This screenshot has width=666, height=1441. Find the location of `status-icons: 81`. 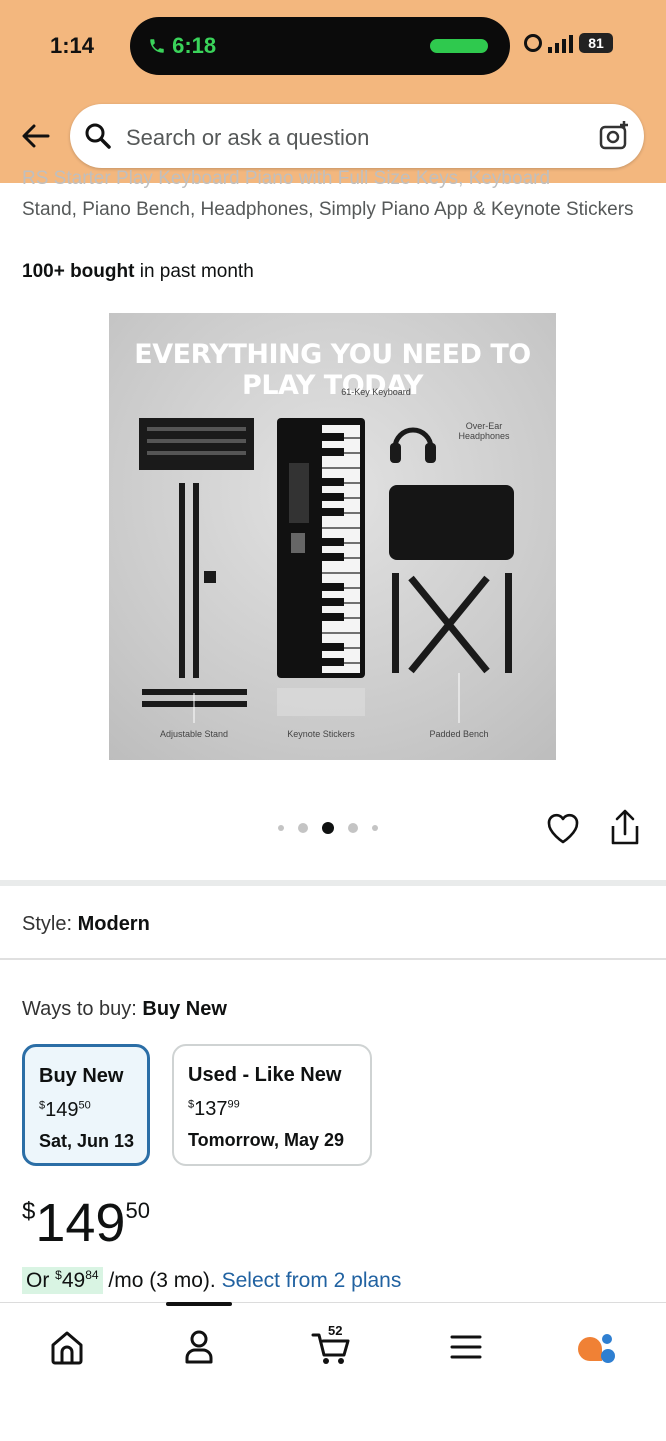

status-icons: 81 is located at coordinates (568, 43).